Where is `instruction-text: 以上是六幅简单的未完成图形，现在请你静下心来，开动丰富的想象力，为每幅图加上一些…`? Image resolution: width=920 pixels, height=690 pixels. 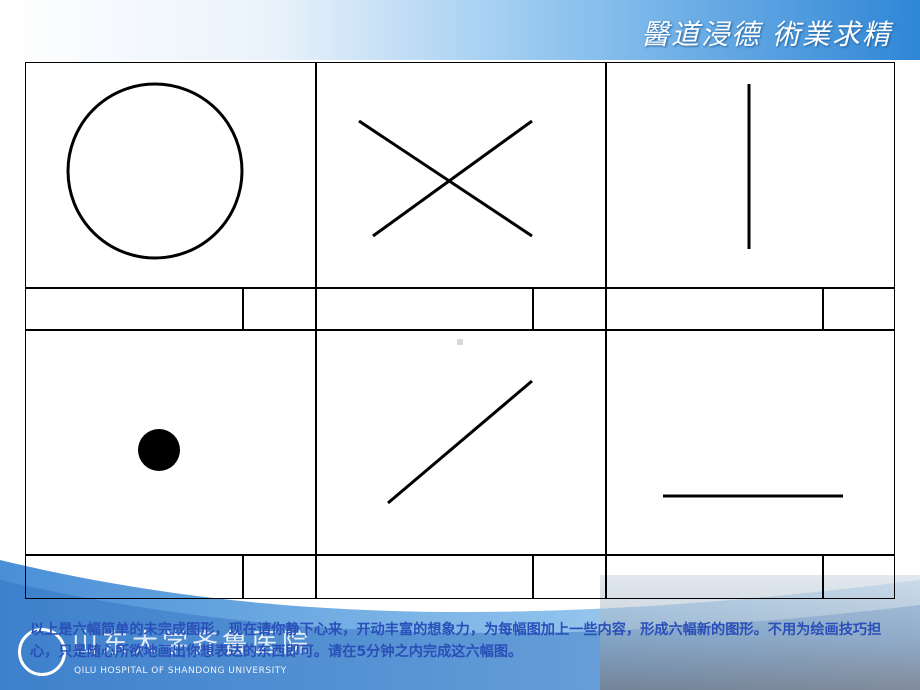
instruction-text: 以上是六幅简单的未完成图形，现在请你静下心来，开动丰富的想象力，为每幅图加上一些… is located at coordinates (456, 641).